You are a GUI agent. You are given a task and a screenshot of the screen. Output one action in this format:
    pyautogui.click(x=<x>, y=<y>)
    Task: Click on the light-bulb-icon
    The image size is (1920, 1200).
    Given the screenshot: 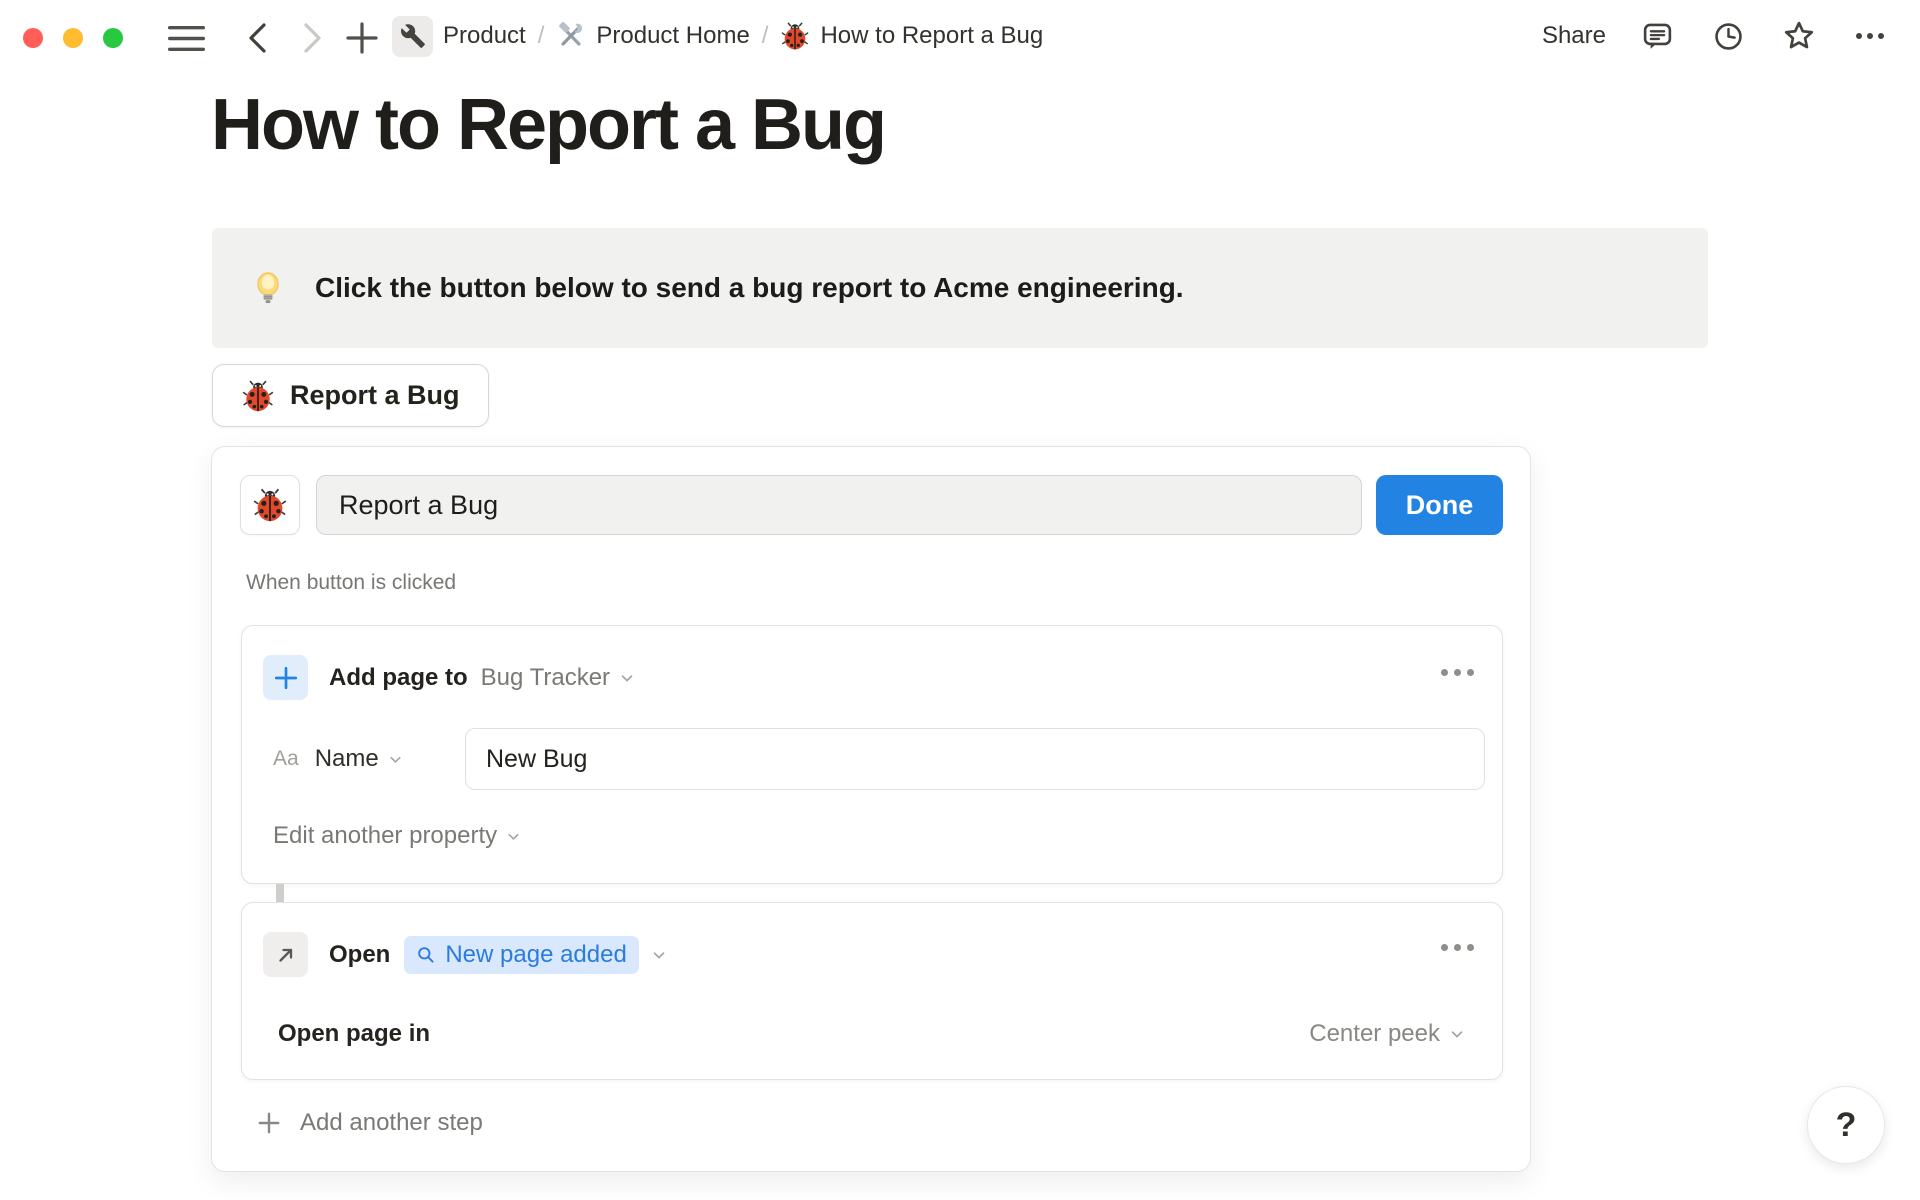 What is the action you would take?
    pyautogui.click(x=268, y=288)
    